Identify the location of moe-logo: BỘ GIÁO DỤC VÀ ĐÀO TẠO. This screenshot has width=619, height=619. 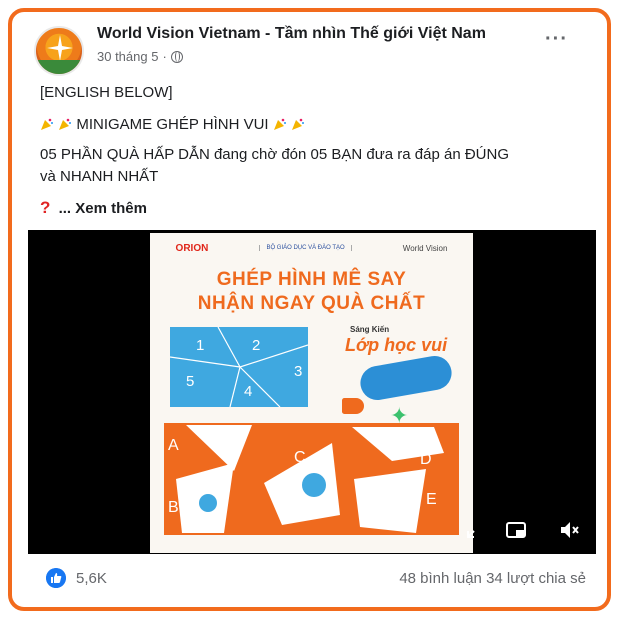
(305, 248).